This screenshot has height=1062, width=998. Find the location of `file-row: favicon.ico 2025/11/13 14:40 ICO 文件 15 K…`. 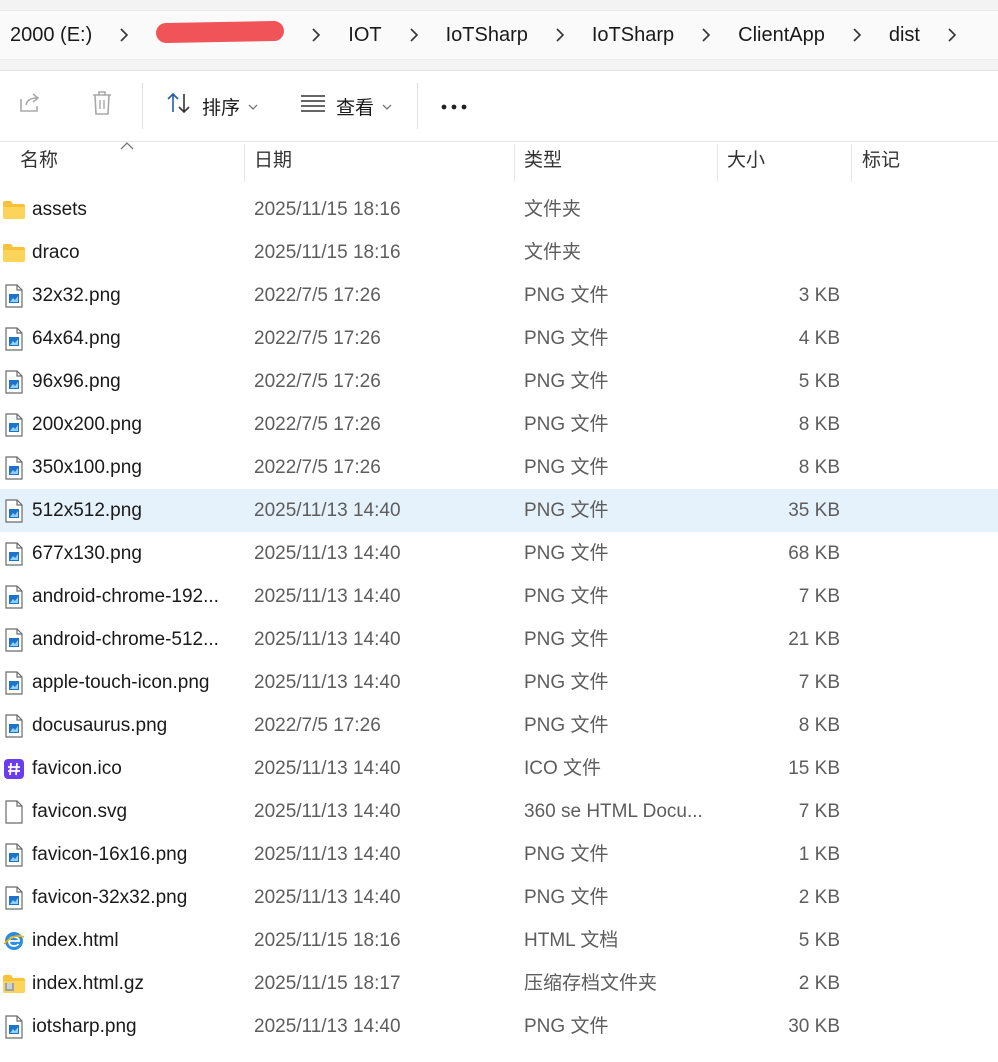

file-row: favicon.ico 2025/11/13 14:40 ICO 文件 15 K… is located at coordinates (499, 768).